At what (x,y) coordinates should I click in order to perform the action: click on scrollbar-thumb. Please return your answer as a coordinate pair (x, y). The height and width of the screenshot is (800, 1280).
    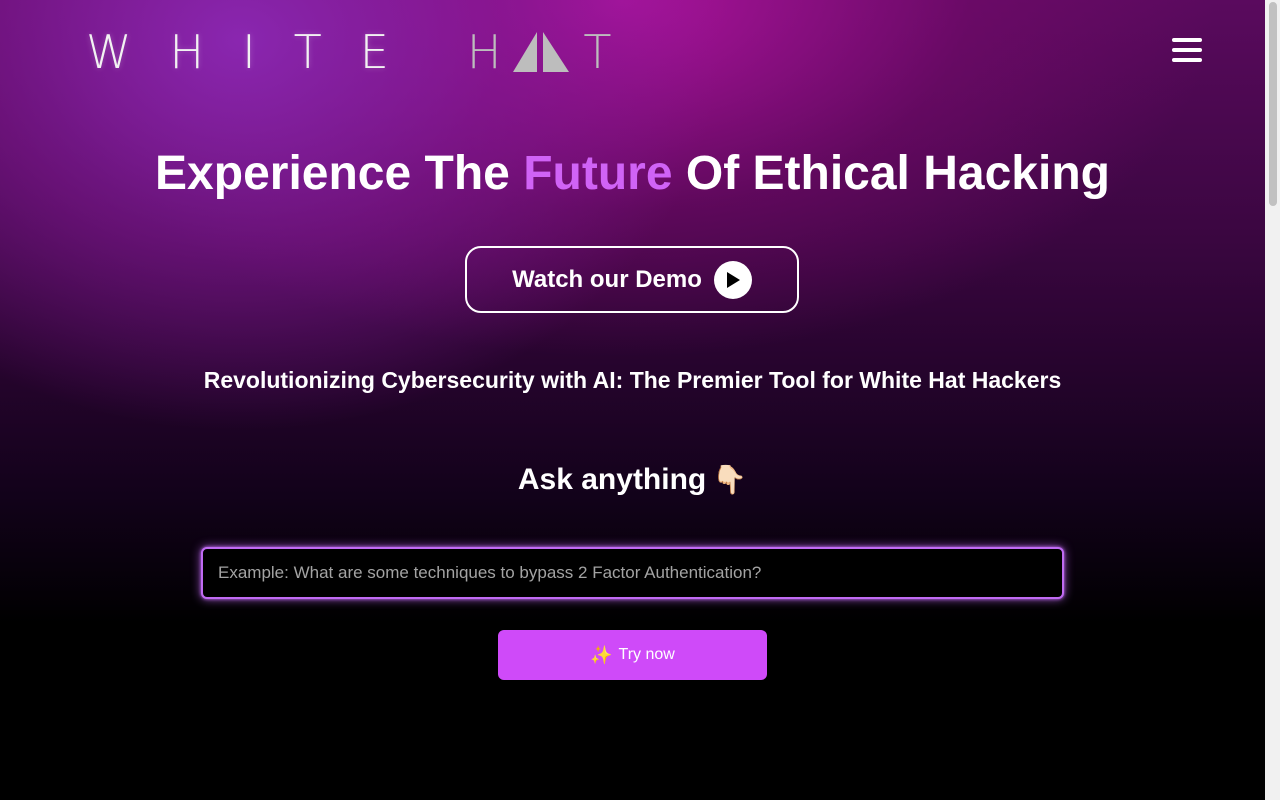
    Looking at the image, I should click on (1273, 104).